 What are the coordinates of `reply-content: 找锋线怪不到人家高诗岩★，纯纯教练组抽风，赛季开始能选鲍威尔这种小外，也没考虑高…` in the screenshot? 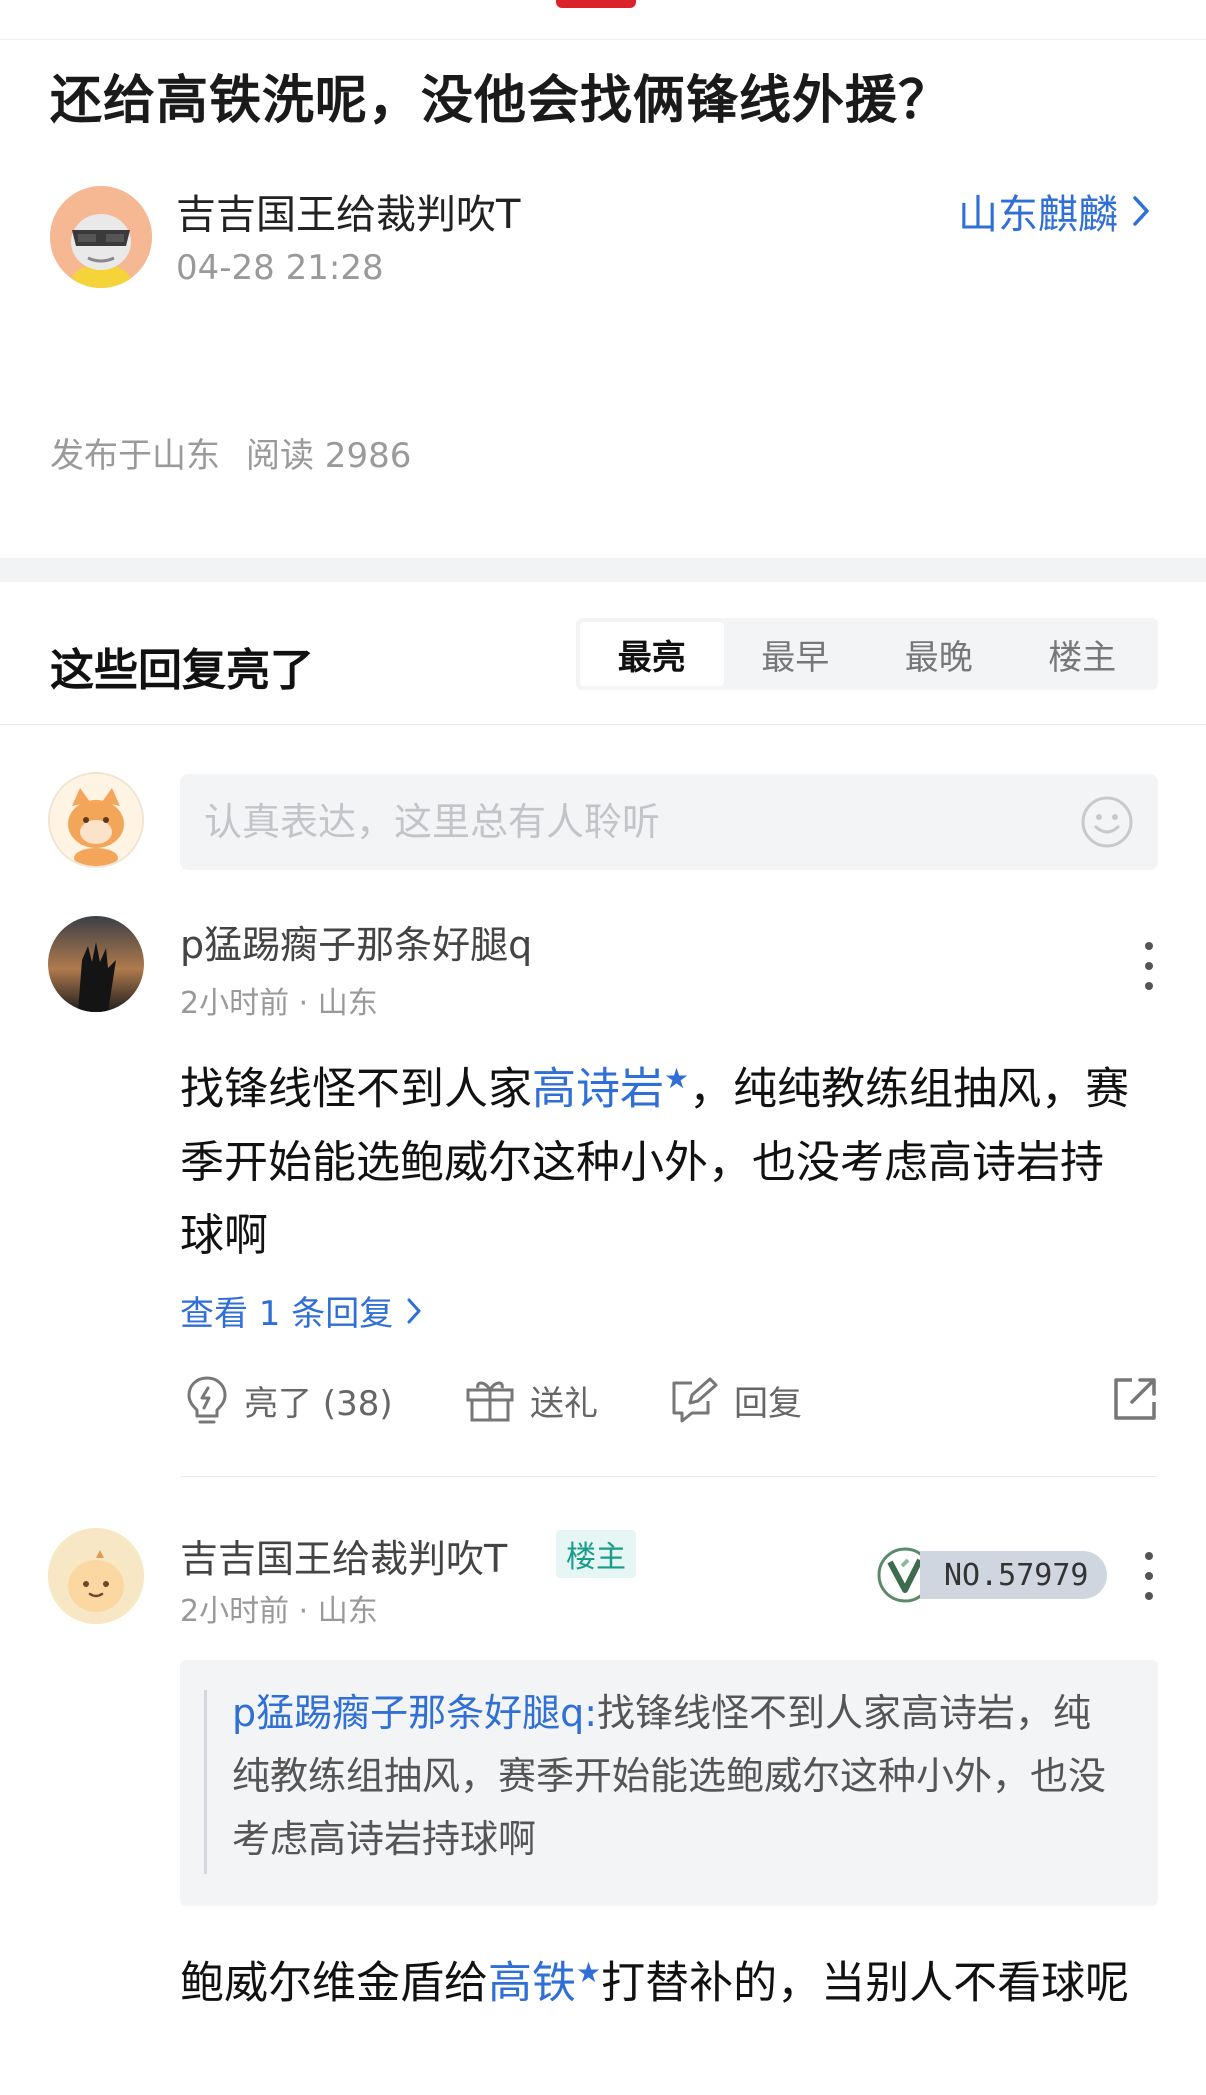 It's located at (660, 1157).